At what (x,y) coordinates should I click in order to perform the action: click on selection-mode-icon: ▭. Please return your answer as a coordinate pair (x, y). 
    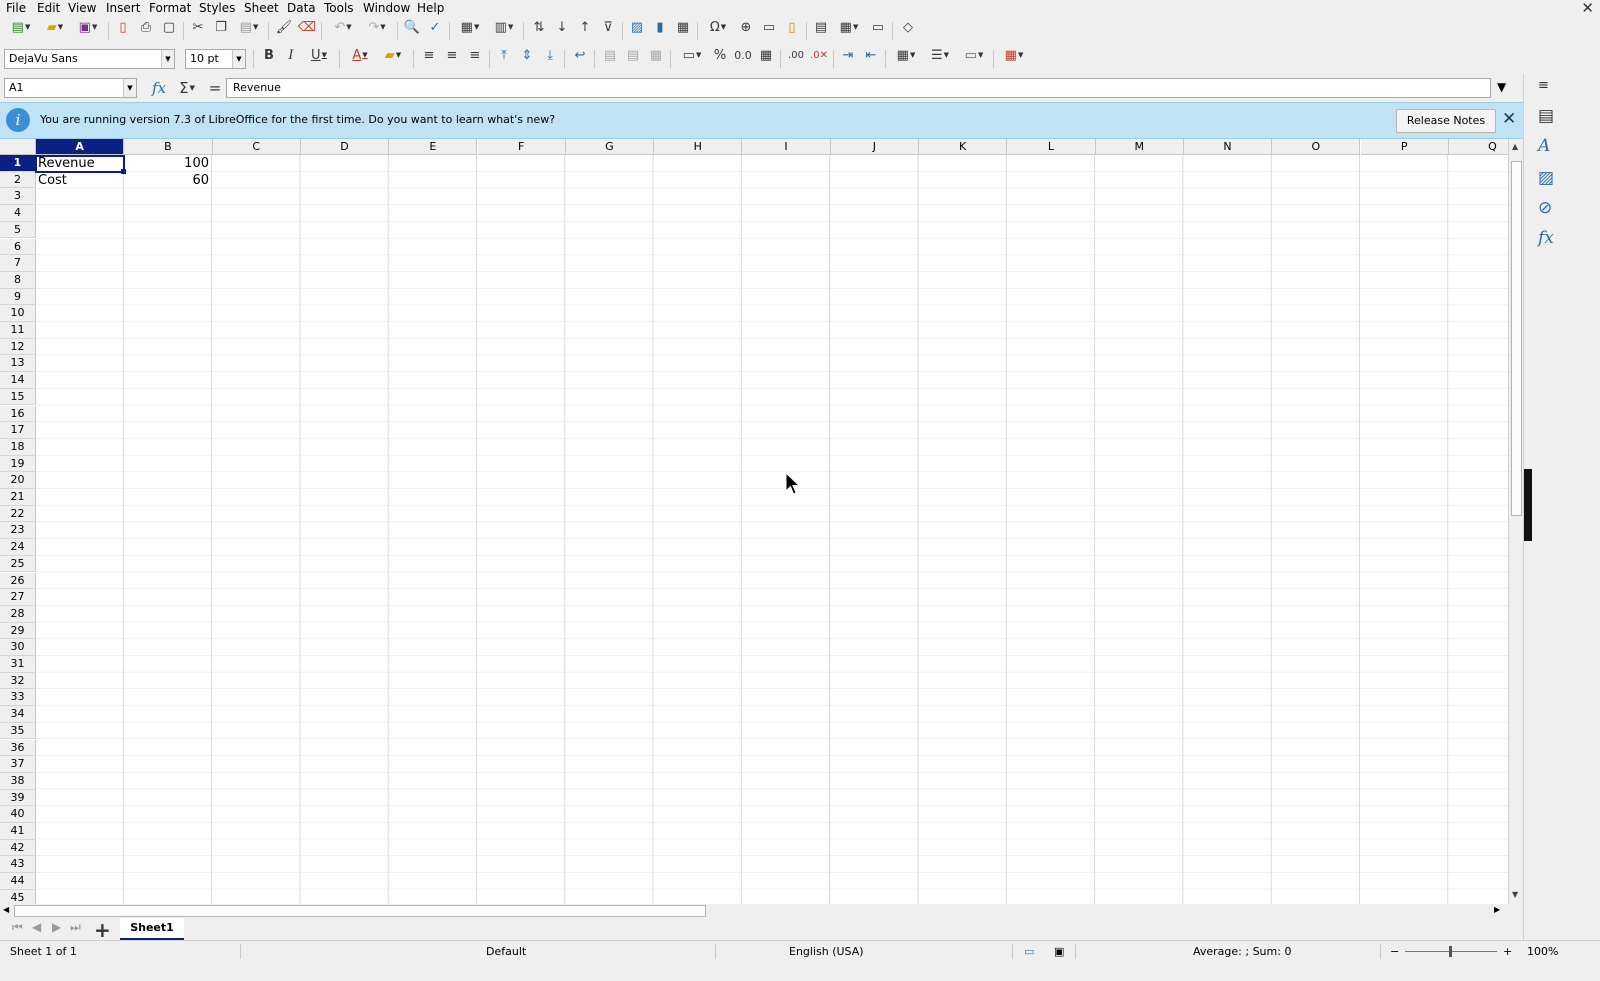
    Looking at the image, I should click on (1029, 951).